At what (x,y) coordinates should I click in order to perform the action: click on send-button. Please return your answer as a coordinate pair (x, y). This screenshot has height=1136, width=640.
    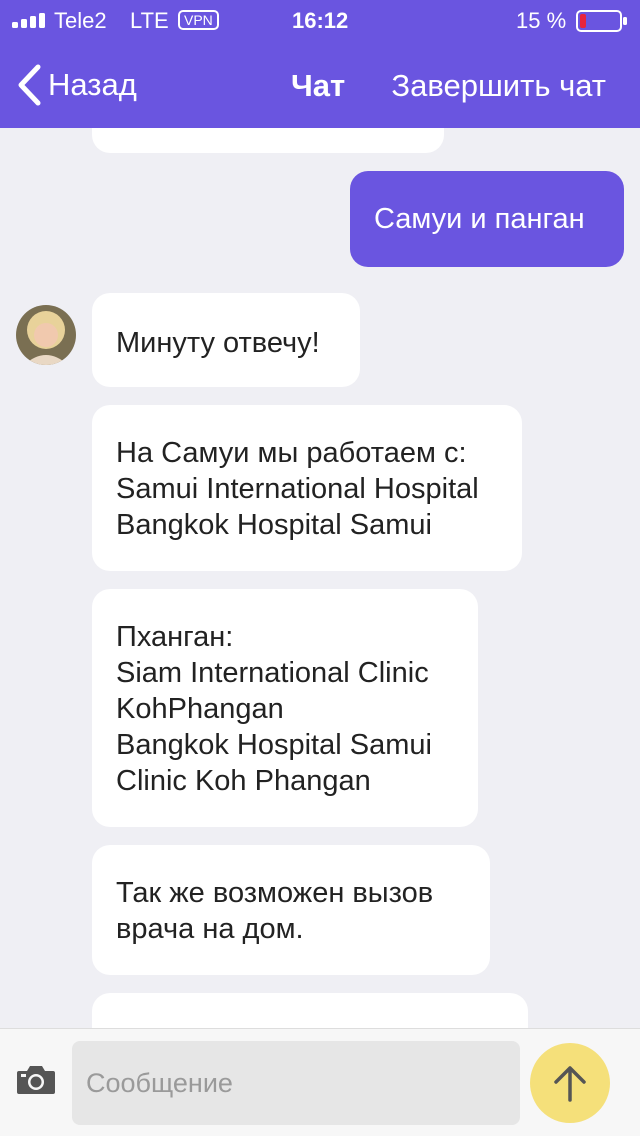
    Looking at the image, I should click on (570, 1083).